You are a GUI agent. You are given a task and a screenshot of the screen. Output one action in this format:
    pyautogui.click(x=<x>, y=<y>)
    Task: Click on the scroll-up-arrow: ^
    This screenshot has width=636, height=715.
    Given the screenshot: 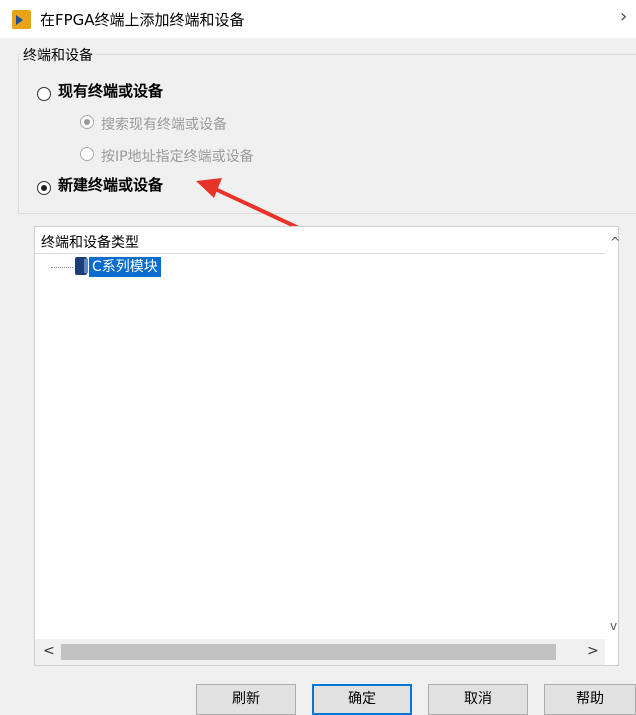 What is the action you would take?
    pyautogui.click(x=615, y=242)
    